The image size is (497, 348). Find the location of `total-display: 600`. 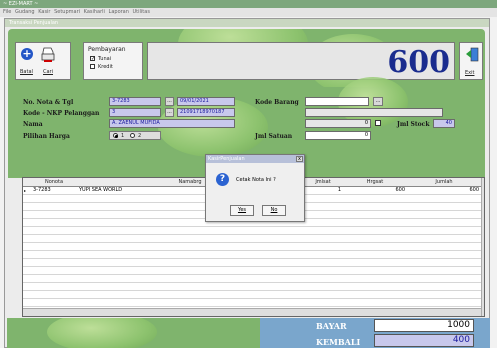

total-display: 600 is located at coordinates (301, 61).